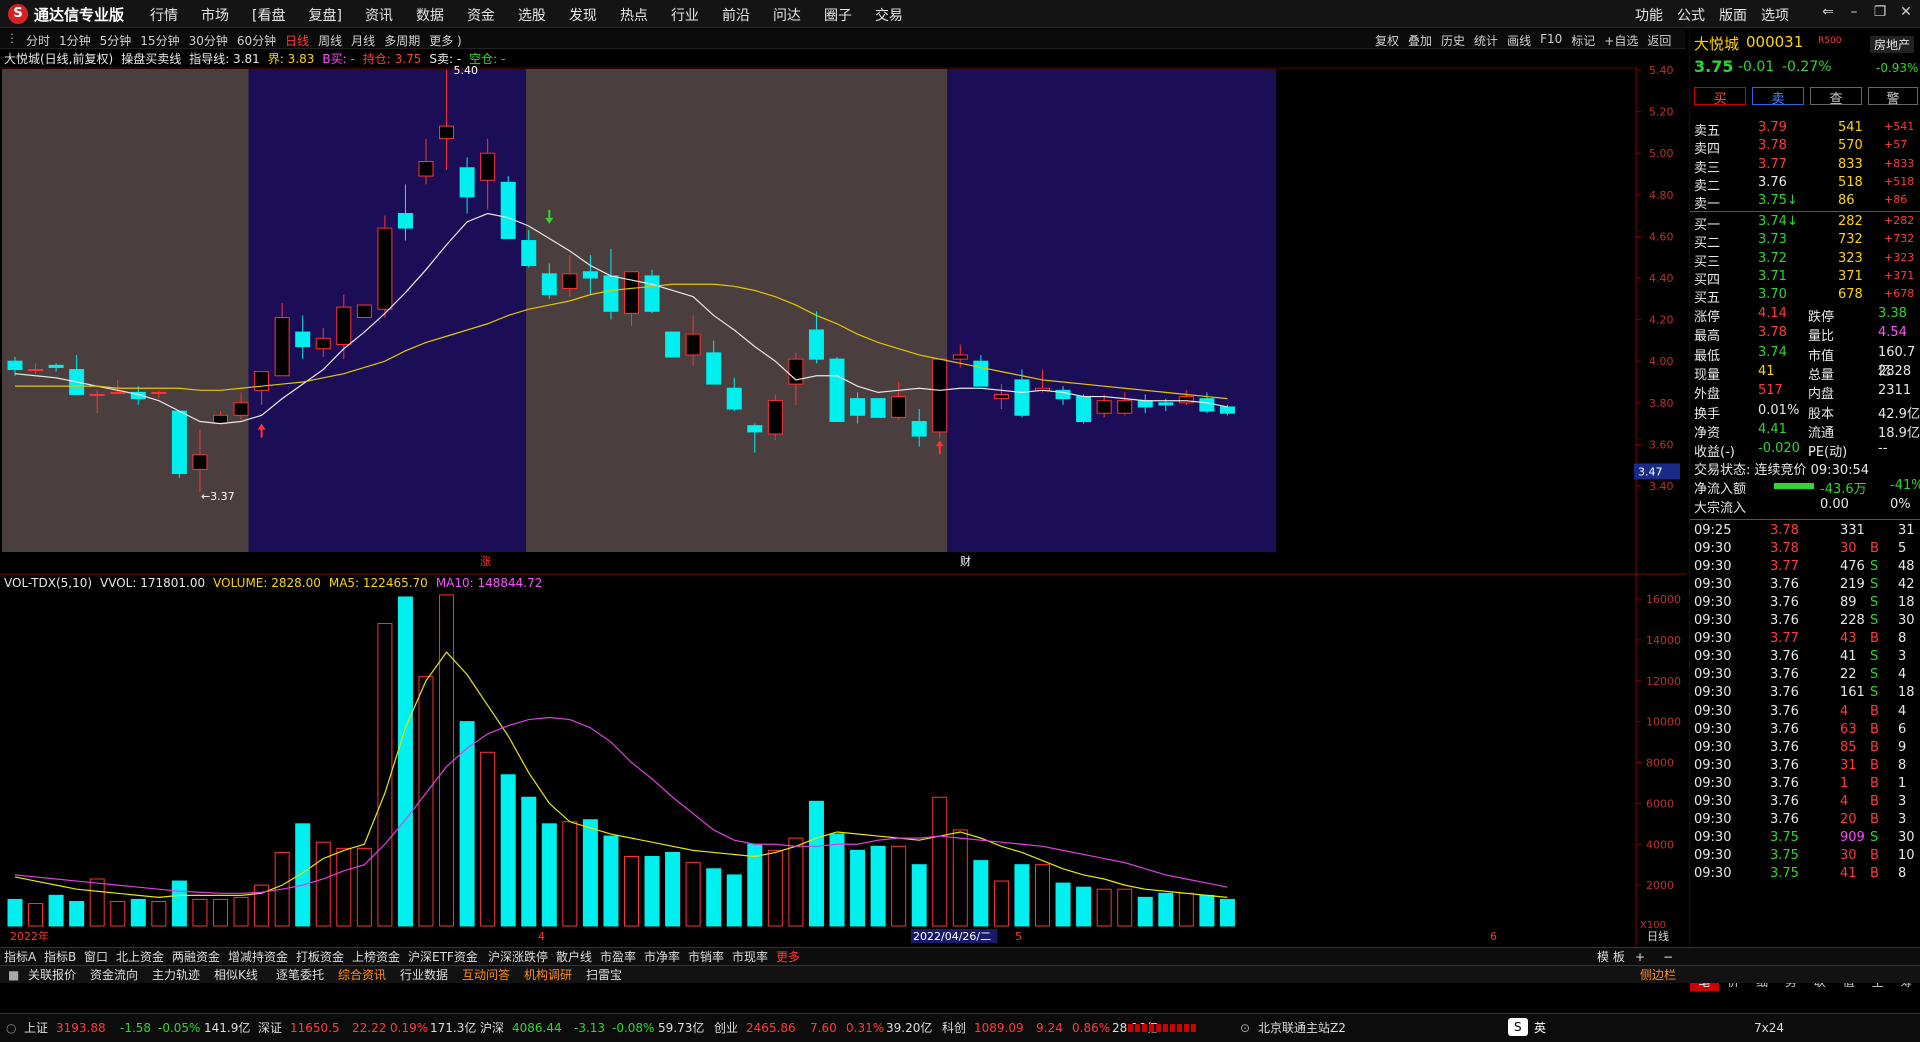 Image resolution: width=1920 pixels, height=1042 pixels. Describe the element at coordinates (618, 957) in the screenshot. I see `indicator-tab-11: 市盈率` at that location.